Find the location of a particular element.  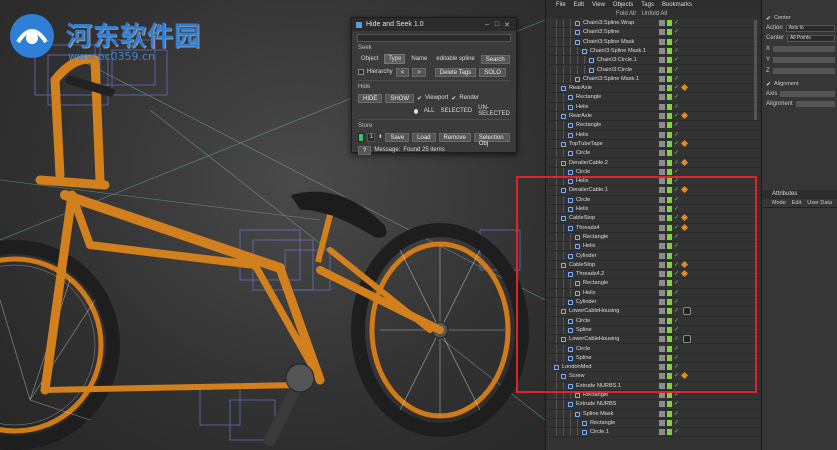

close-icon: ✕ is located at coordinates (507, 25).